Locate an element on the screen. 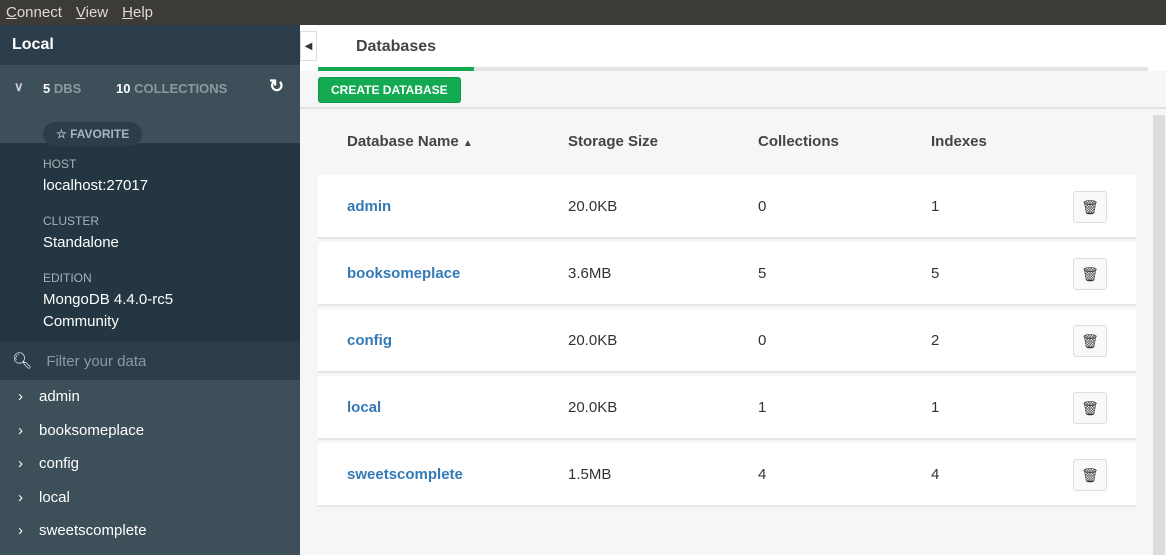 The height and width of the screenshot is (555, 1166). column-storage-size: Storage Size is located at coordinates (613, 141).